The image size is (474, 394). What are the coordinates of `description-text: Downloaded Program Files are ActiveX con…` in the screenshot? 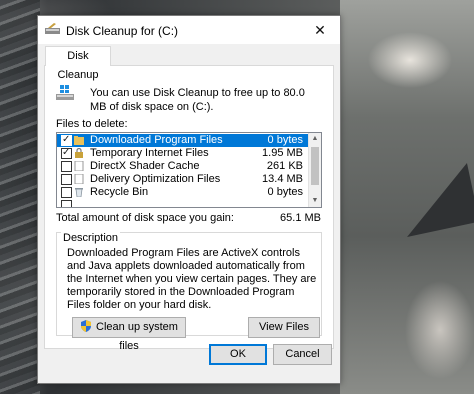 It's located at (192, 279).